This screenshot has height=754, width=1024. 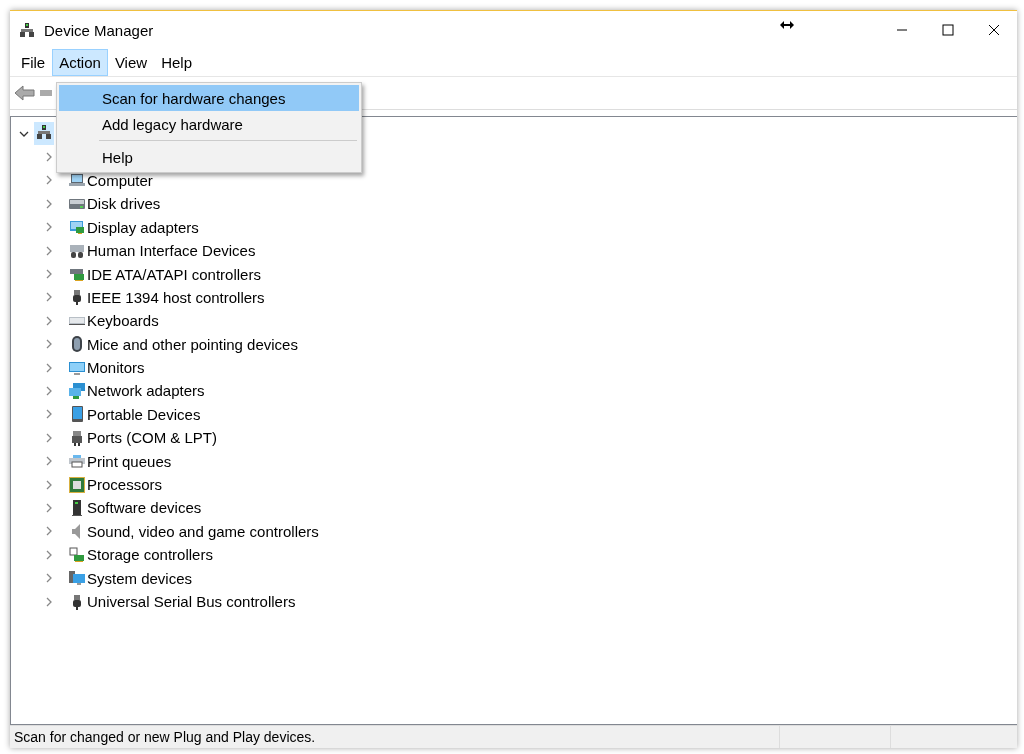 What do you see at coordinates (77, 578) in the screenshot?
I see `computer-icon` at bounding box center [77, 578].